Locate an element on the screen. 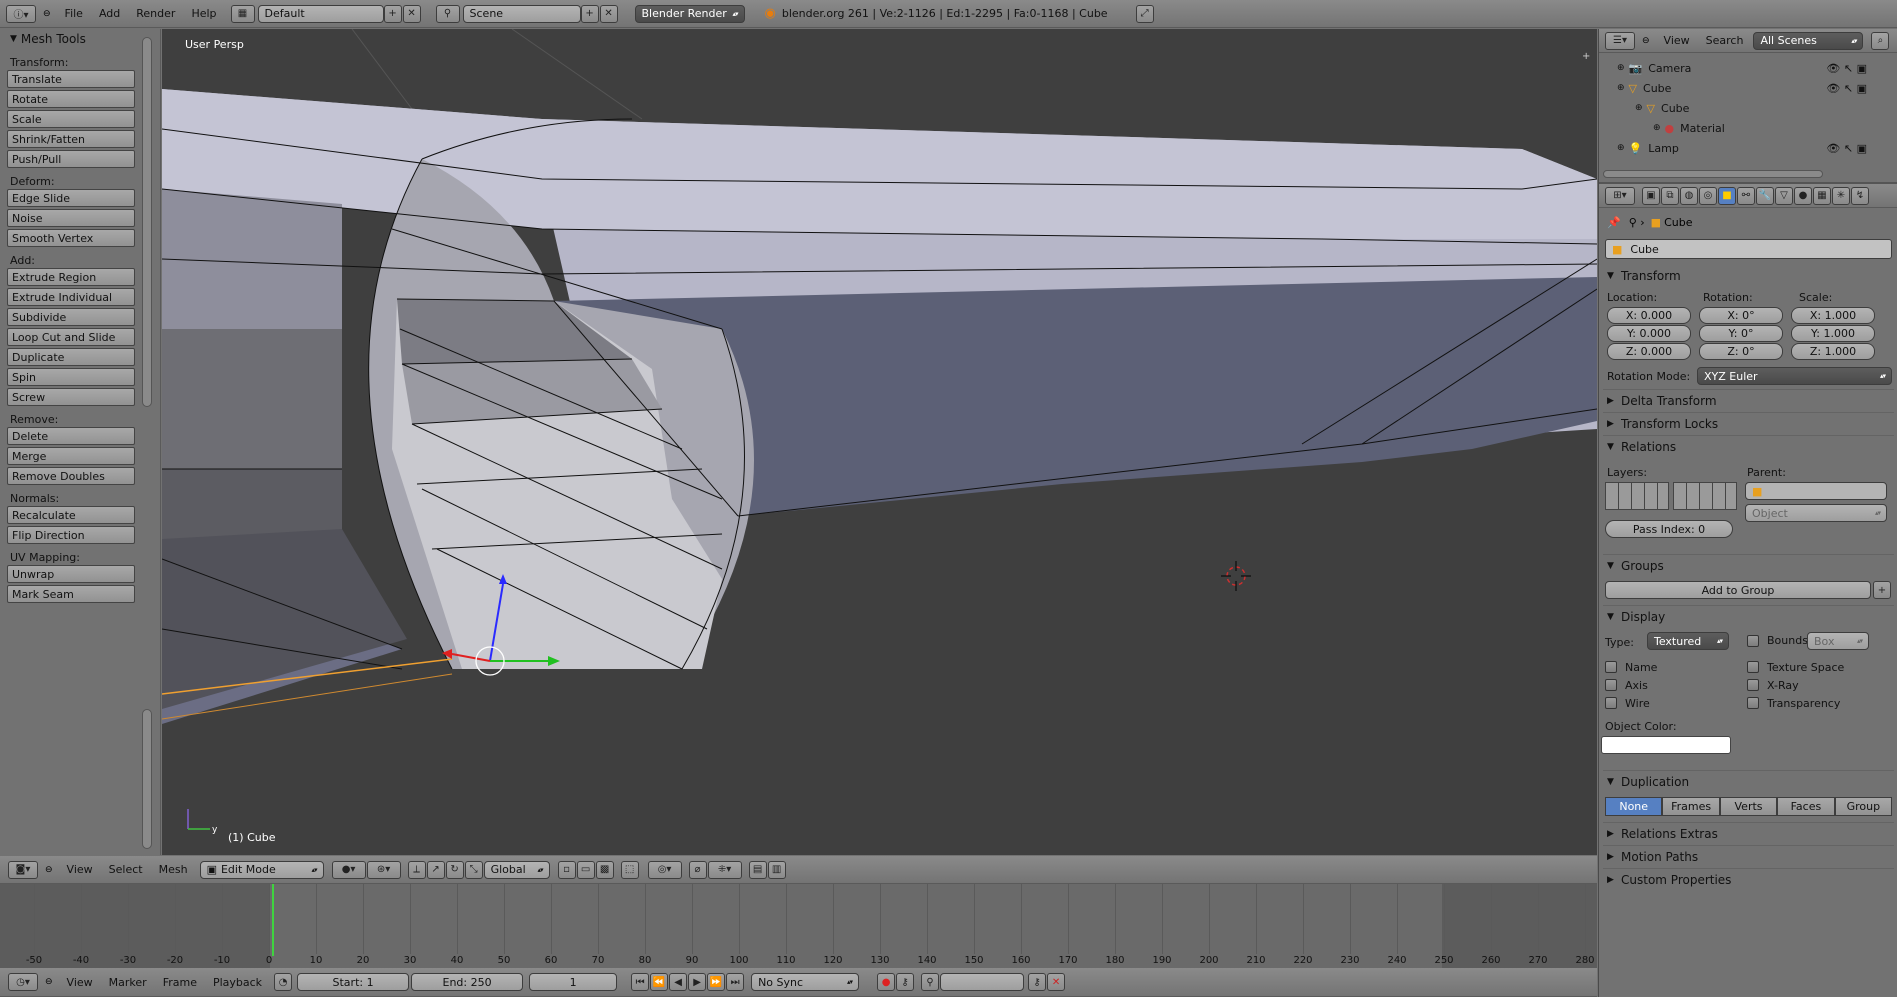 The height and width of the screenshot is (997, 1897). outliner-row-material: ⊕ ● Material is located at coordinates (1770, 128).